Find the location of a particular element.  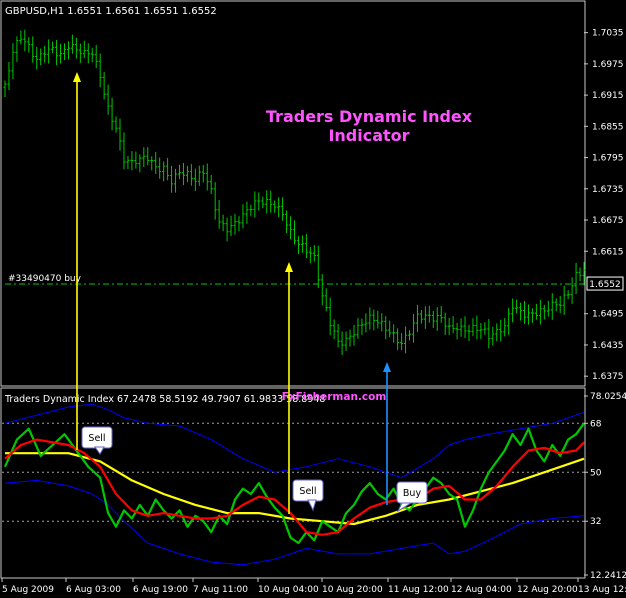

order-label: #33490470 buy is located at coordinates (45, 279).